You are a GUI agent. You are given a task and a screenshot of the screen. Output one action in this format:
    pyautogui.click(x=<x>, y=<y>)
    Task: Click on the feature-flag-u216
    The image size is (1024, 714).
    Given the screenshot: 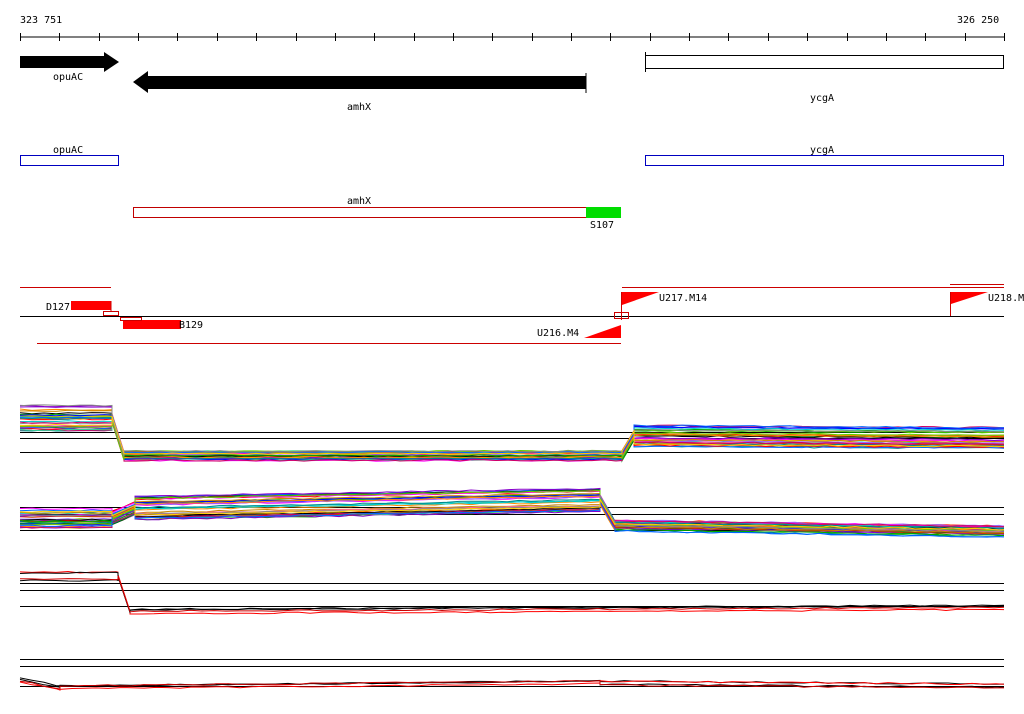 What is the action you would take?
    pyautogui.click(x=602, y=331)
    